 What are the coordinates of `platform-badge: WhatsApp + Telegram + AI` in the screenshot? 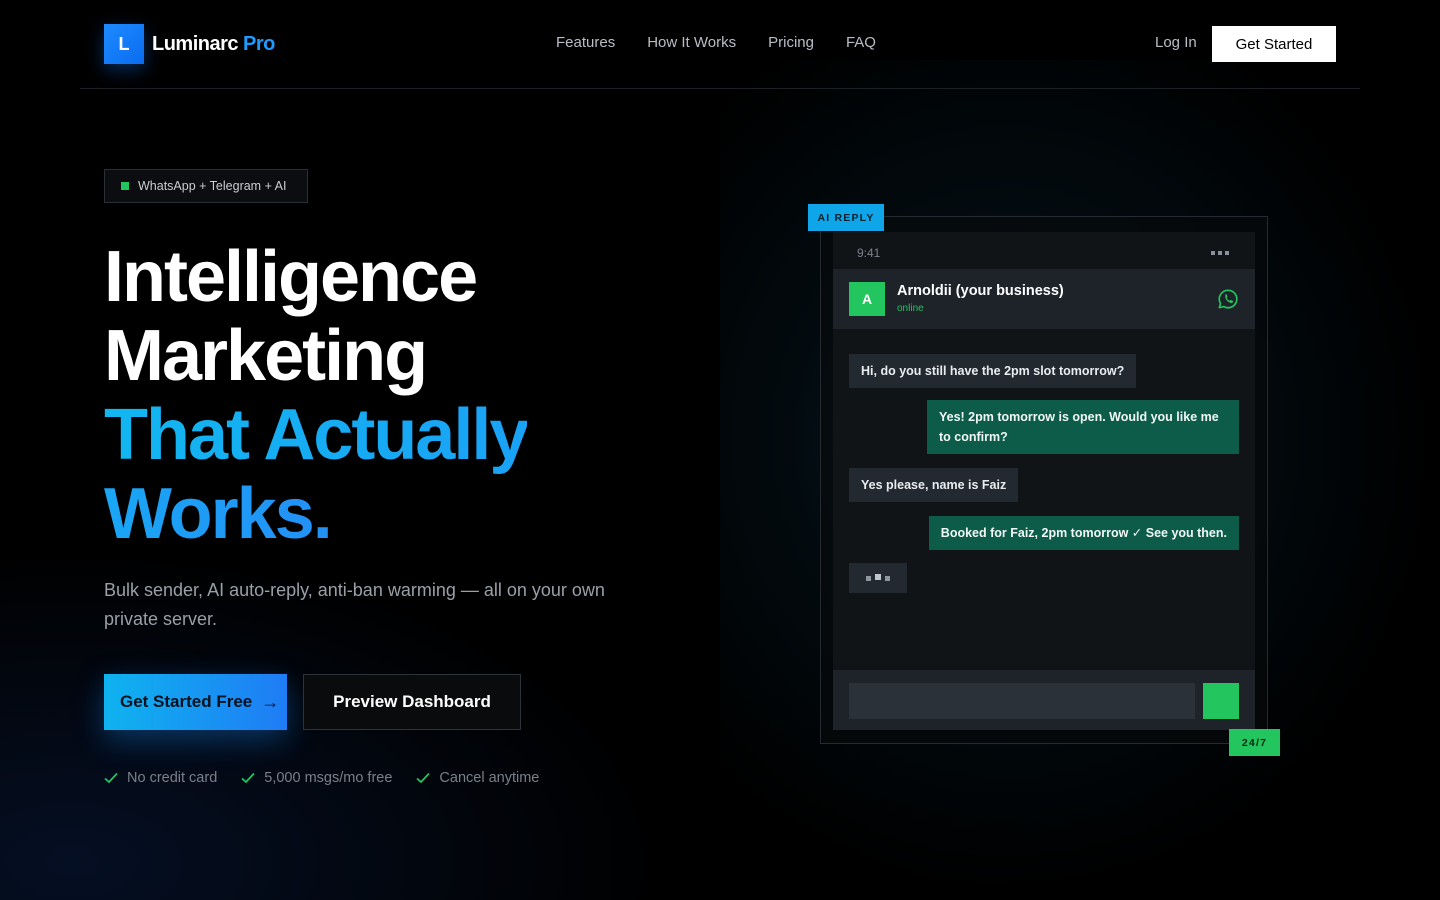 It's located at (206, 186).